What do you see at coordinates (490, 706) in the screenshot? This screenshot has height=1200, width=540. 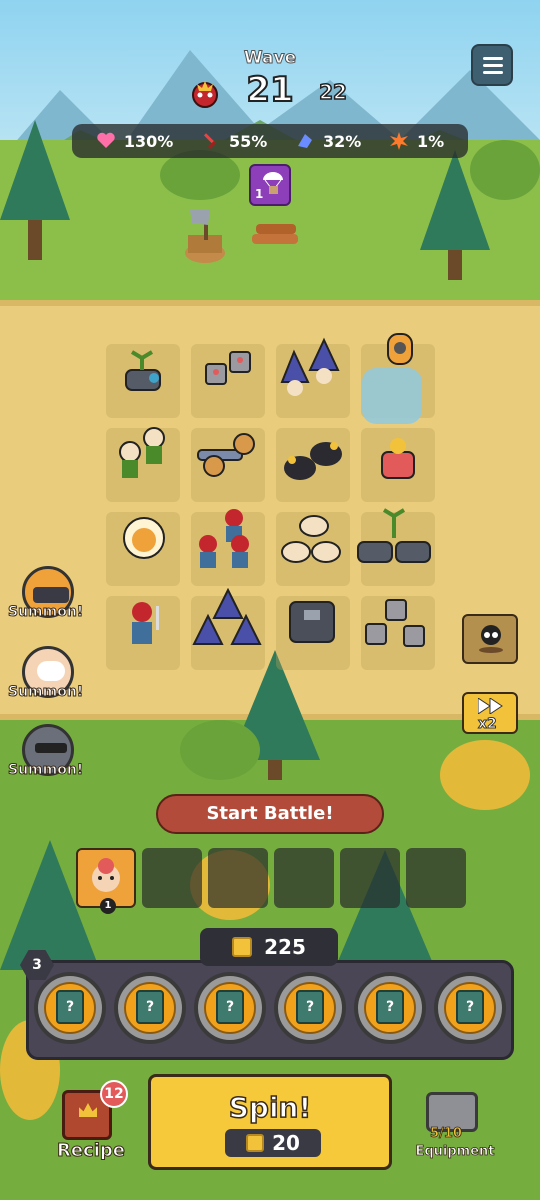 I see `fast-forward-icon` at bounding box center [490, 706].